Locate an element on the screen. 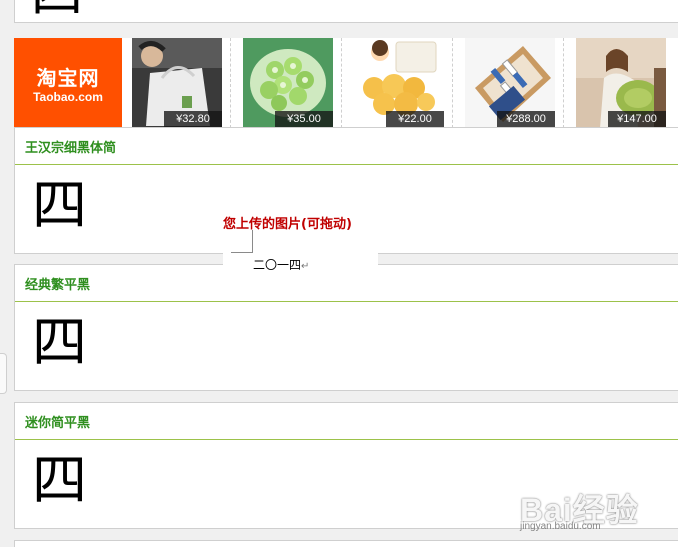 The image size is (678, 547). uploaded-image-text: 二〇一四↵ is located at coordinates (281, 264).